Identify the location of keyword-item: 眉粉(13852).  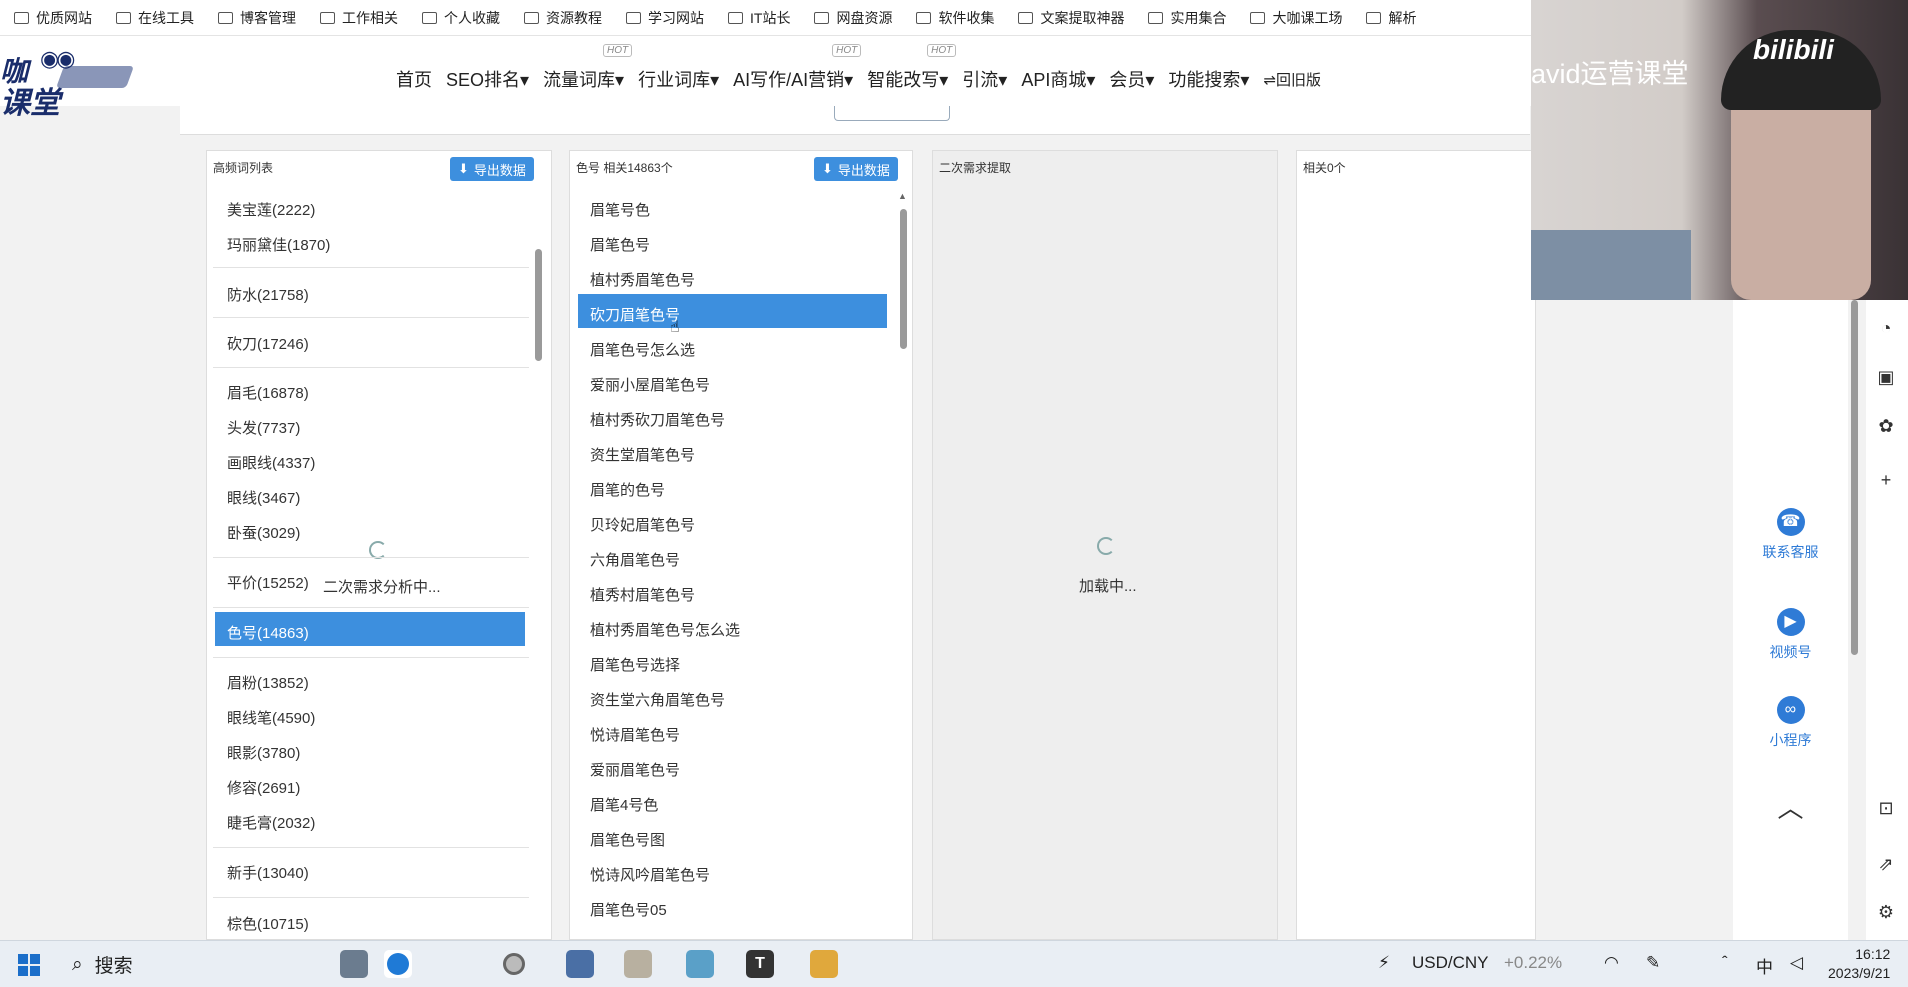
(268, 682).